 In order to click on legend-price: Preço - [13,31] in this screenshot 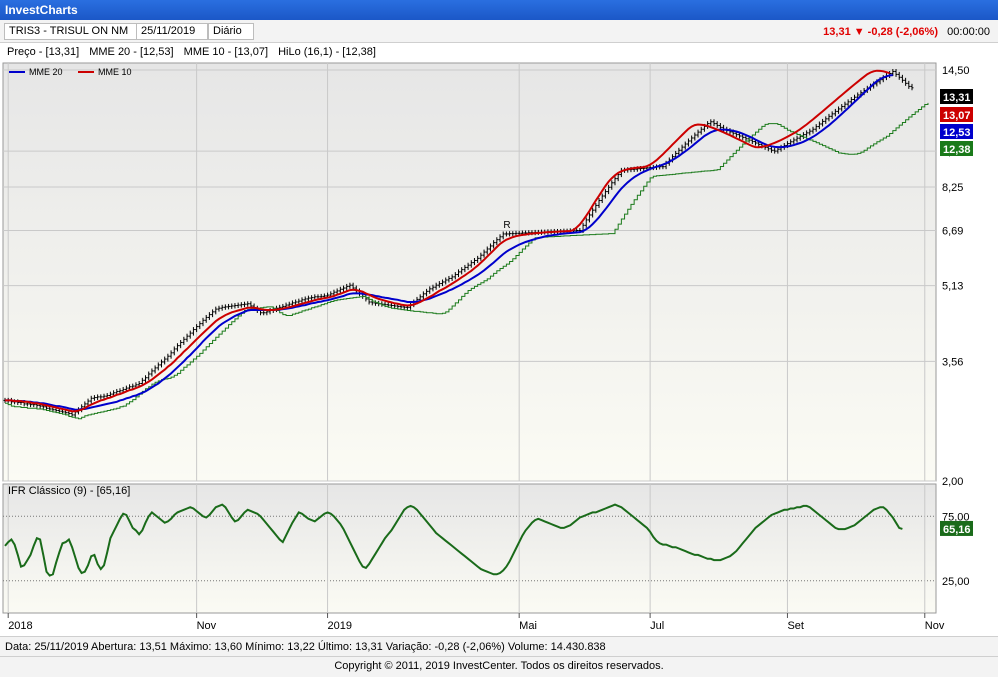, I will do `click(43, 52)`.